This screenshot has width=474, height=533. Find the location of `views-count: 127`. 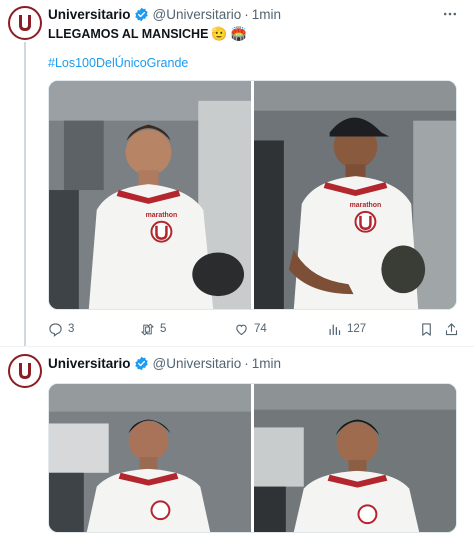

views-count: 127 is located at coordinates (357, 329).